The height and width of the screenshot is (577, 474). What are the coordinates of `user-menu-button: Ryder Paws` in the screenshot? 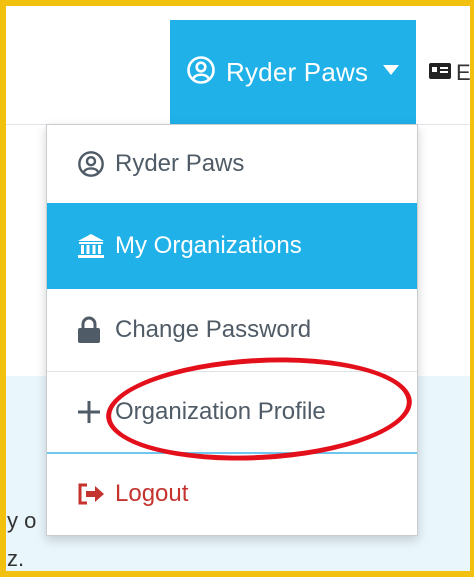 It's located at (293, 72).